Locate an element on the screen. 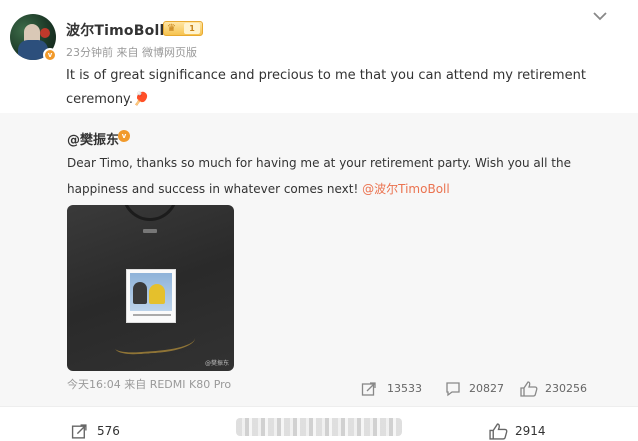 This screenshot has height=441, width=638. post-source: 来自 微博网页版 is located at coordinates (157, 52).